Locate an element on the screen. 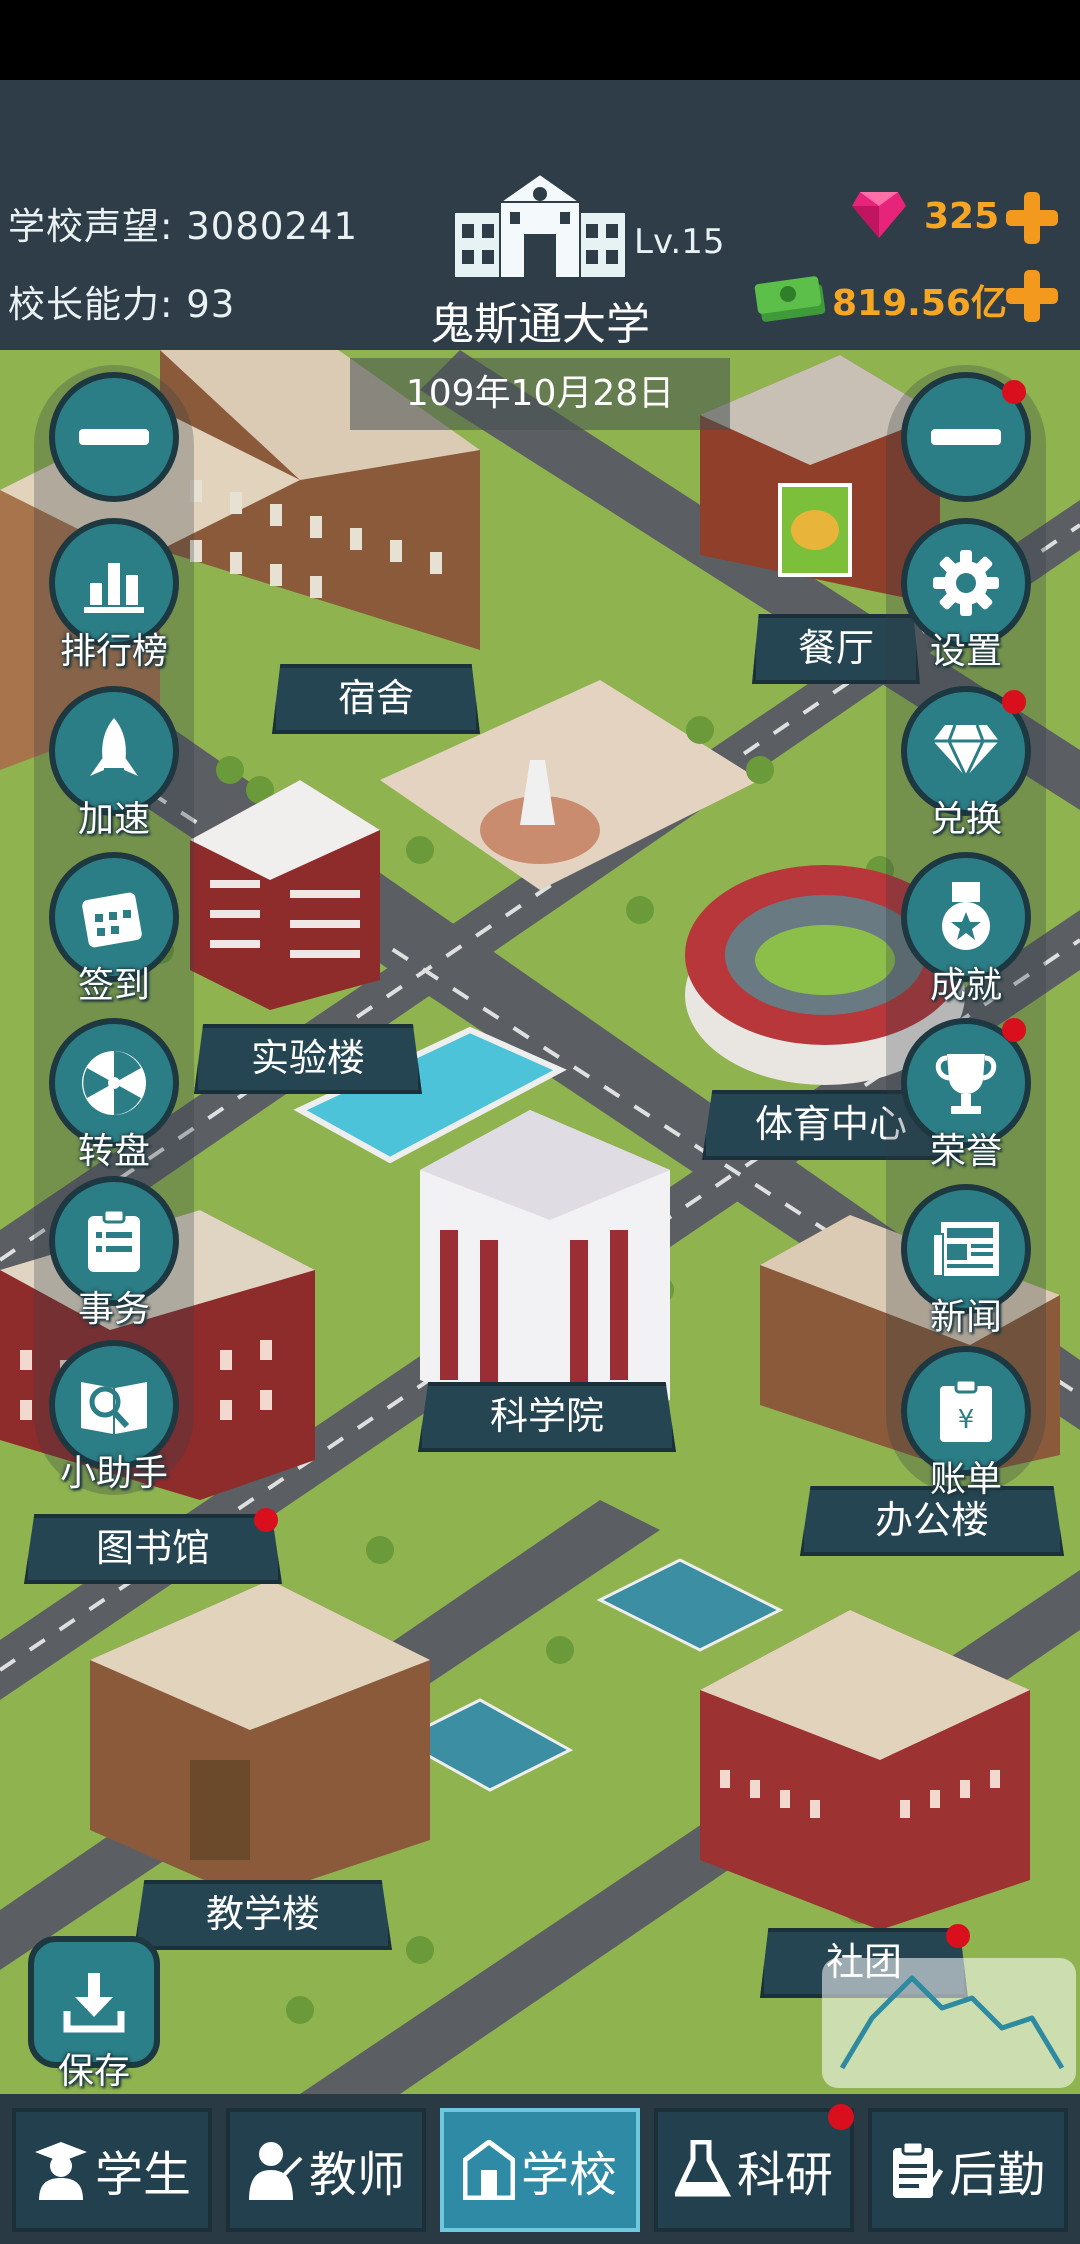 Image resolution: width=1080 pixels, height=2244 pixels. tab-school: 学校 is located at coordinates (540, 2170).